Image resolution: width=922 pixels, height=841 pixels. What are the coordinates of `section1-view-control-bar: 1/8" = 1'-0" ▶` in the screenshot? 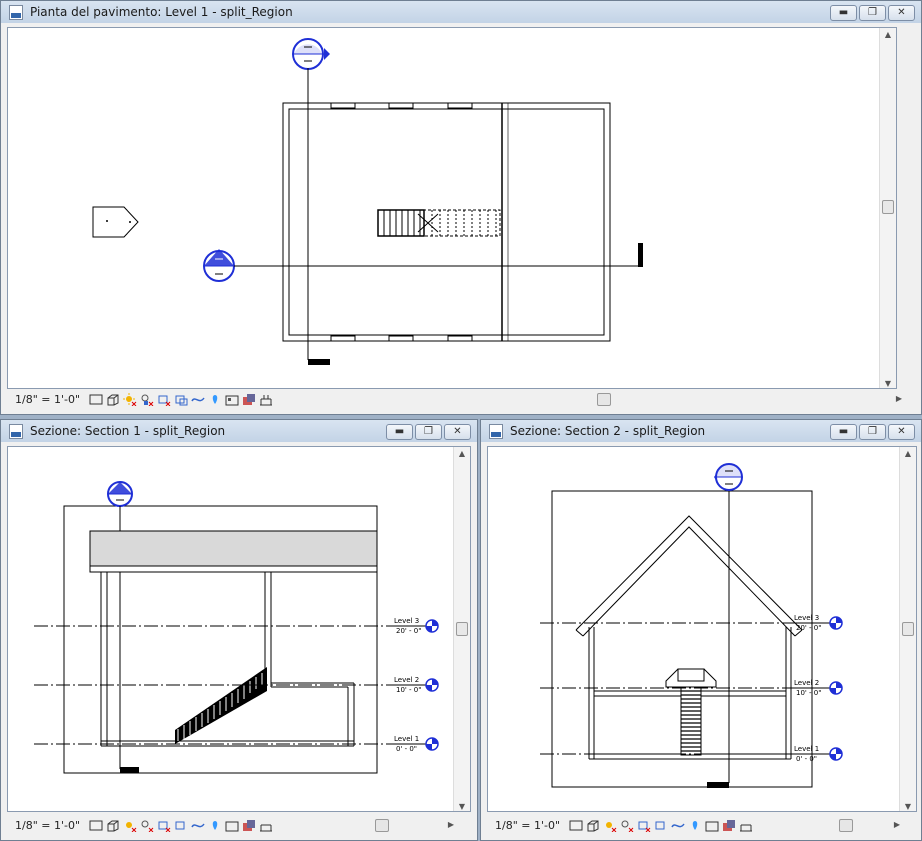 It's located at (238, 826).